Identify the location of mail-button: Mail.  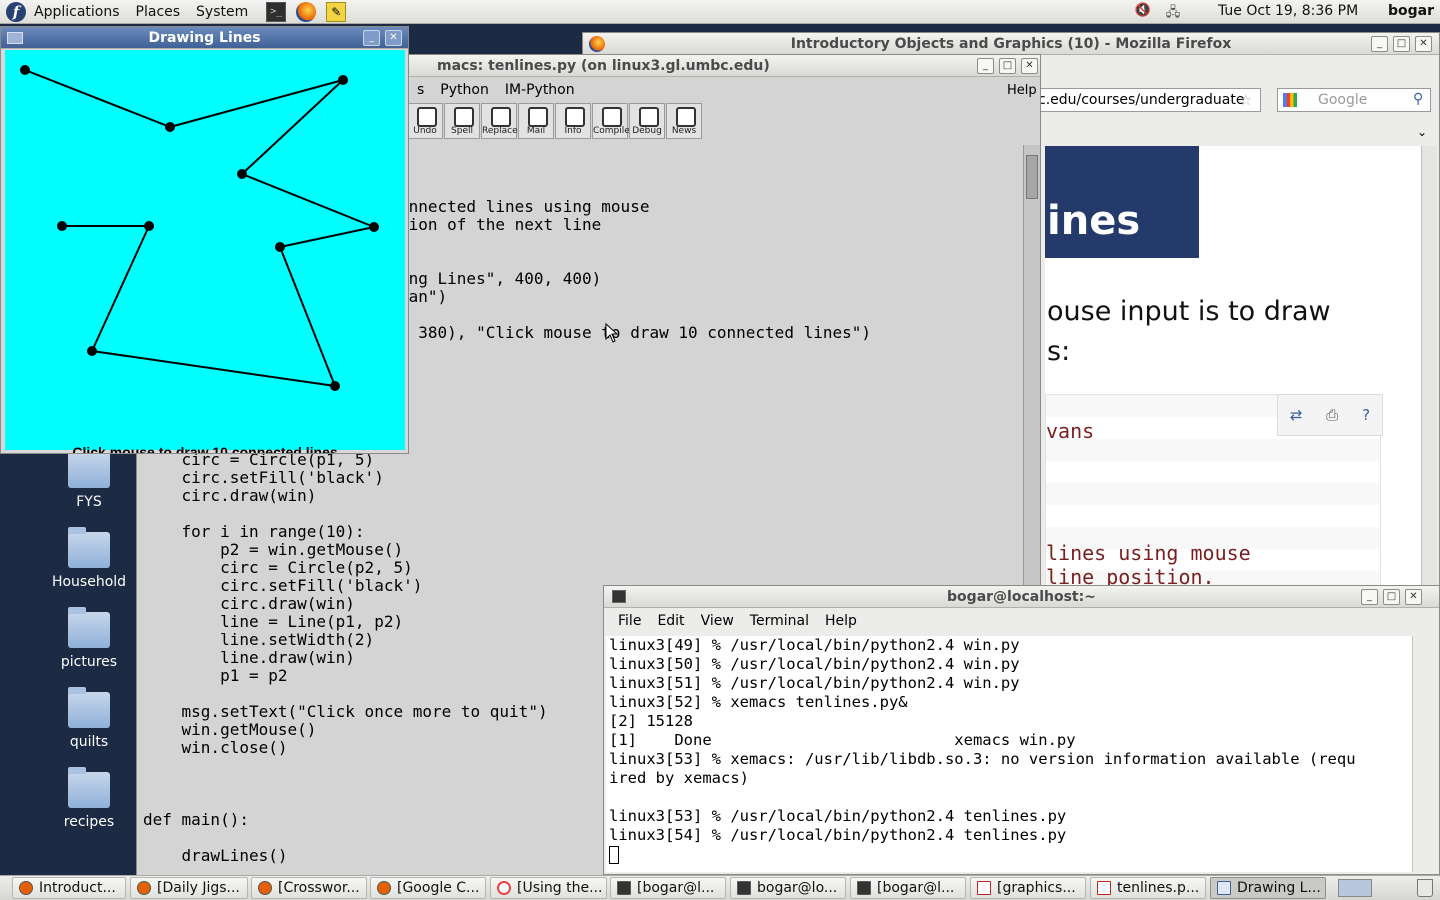
(536, 121).